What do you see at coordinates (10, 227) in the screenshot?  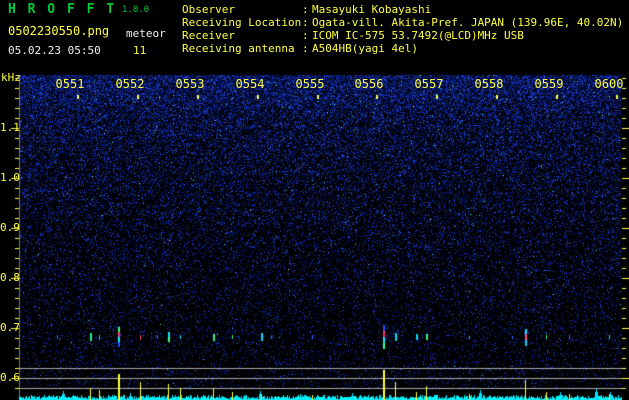 I see `freq-label: 0.9` at bounding box center [10, 227].